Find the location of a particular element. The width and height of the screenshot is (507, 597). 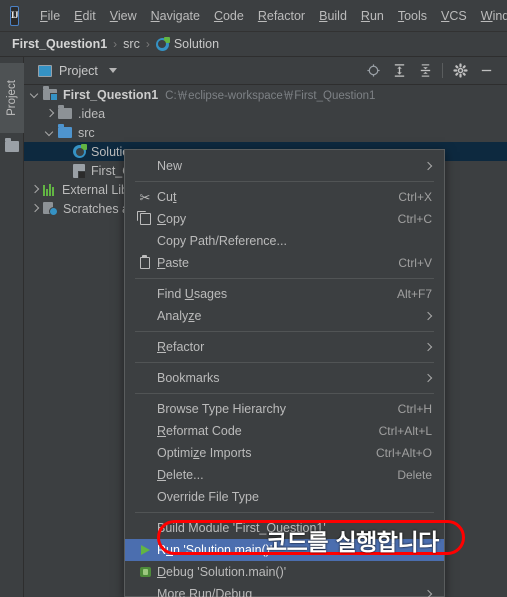

project-panel-toolbar is located at coordinates (433, 71).